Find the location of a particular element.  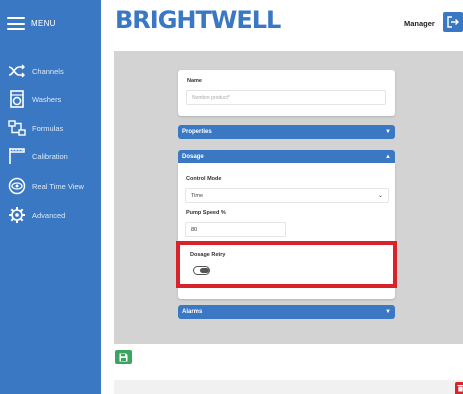

gear-icon is located at coordinates (17, 215).